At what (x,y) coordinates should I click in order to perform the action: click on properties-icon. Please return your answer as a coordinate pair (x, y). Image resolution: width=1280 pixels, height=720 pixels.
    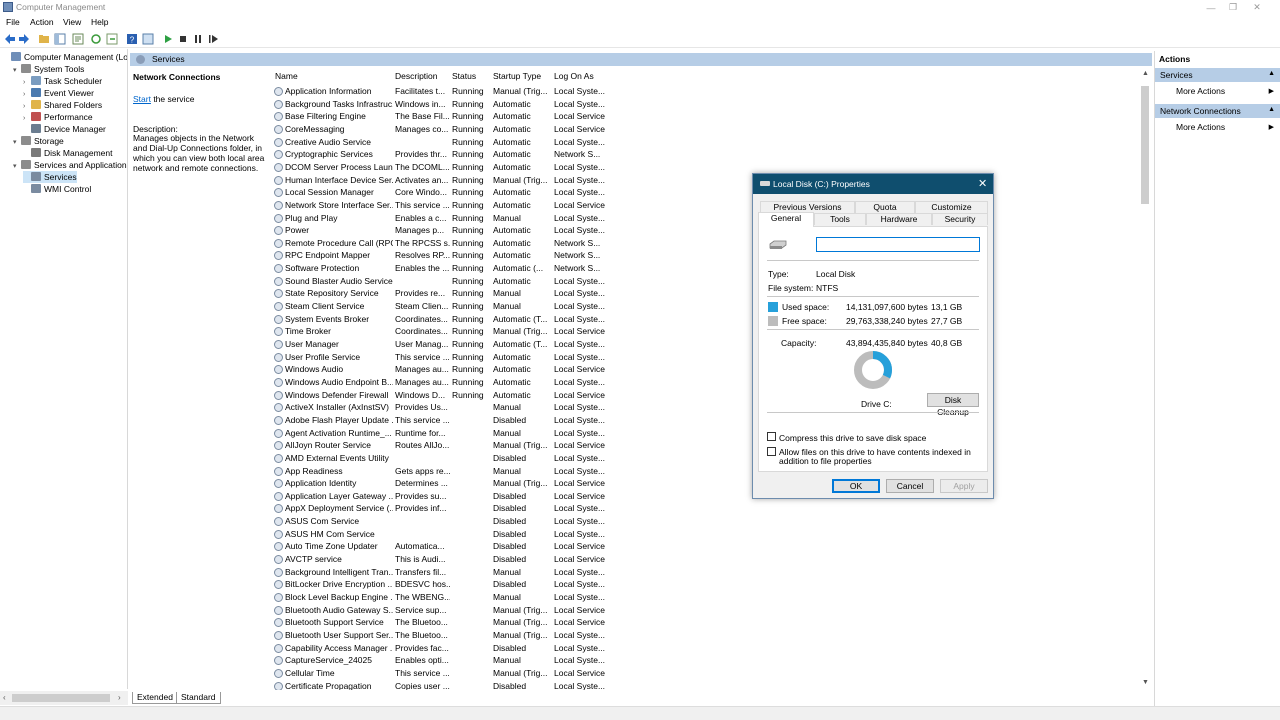
    Looking at the image, I should click on (78, 39).